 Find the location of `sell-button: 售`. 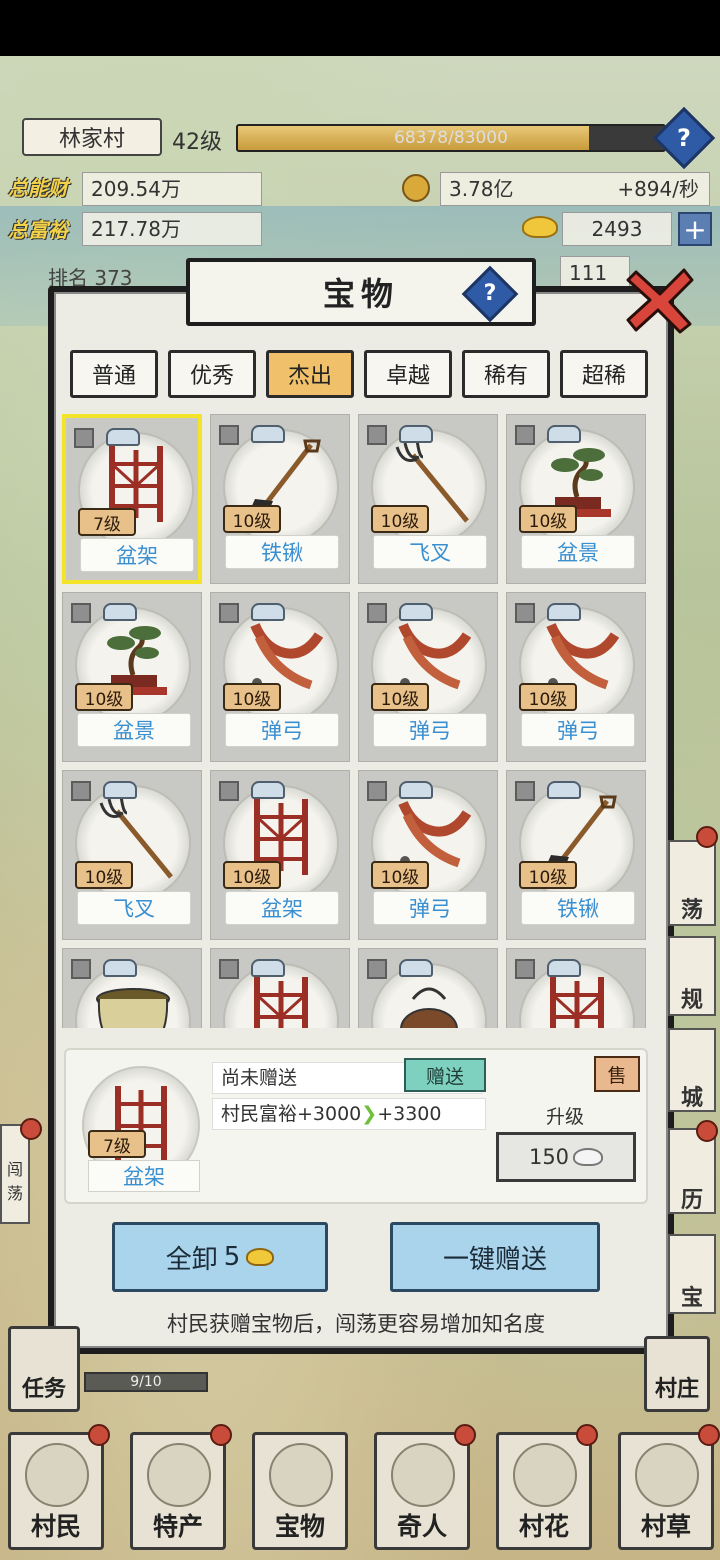

sell-button: 售 is located at coordinates (617, 1074).